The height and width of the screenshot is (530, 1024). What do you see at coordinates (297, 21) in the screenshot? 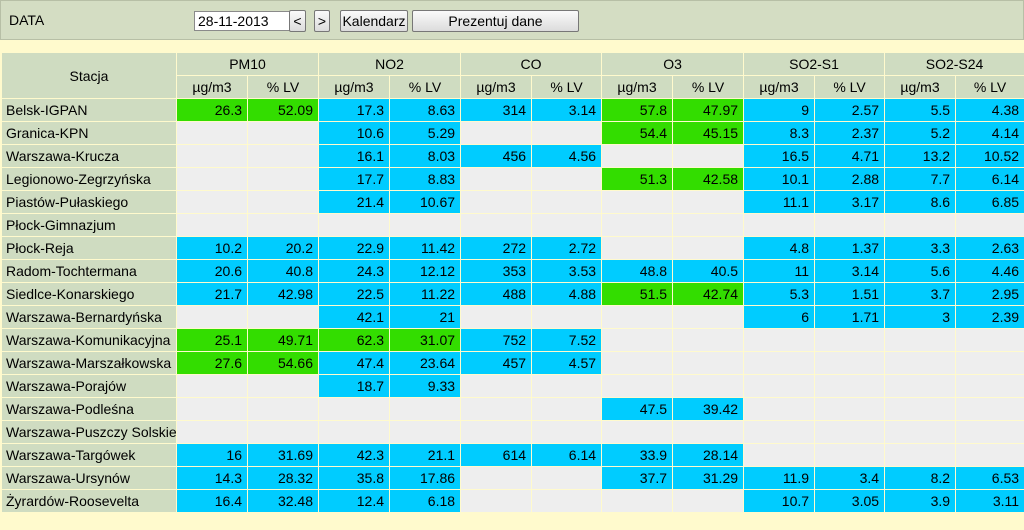
I see `previous-day-button: <` at bounding box center [297, 21].